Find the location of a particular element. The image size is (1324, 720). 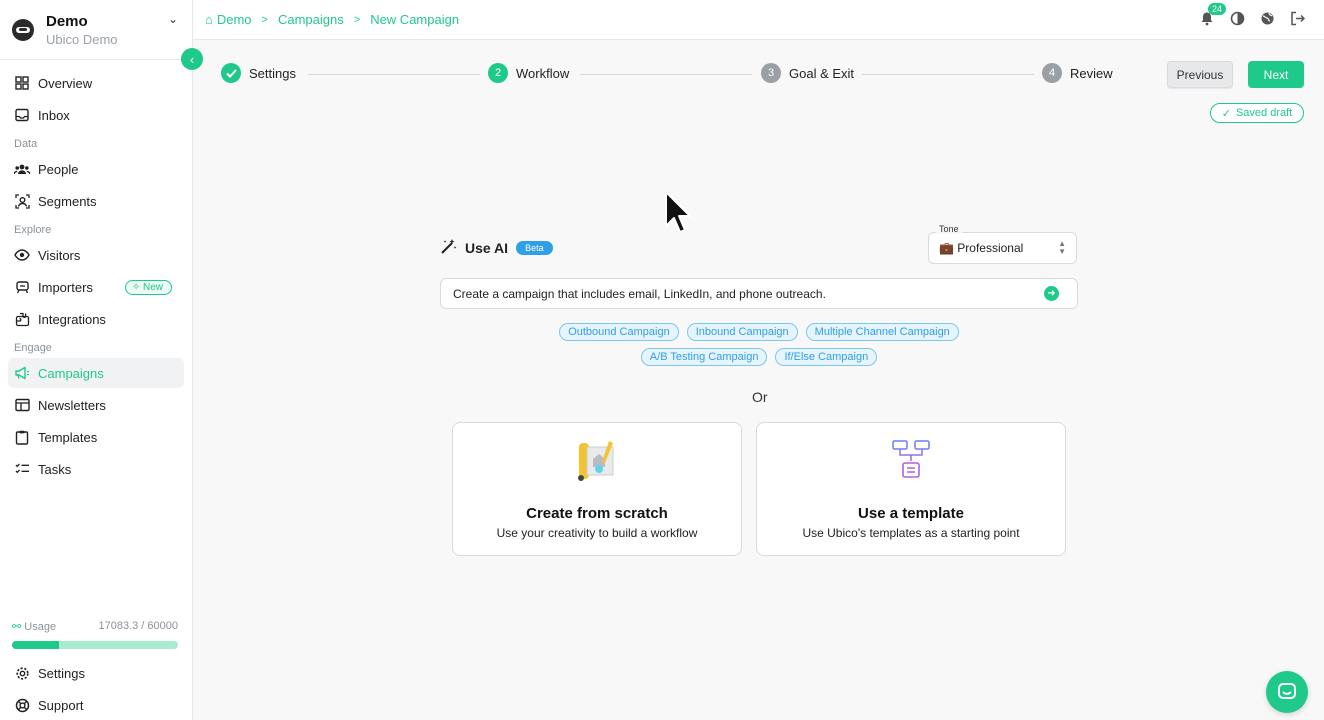

card-subtitle: Use your creativity to build a workflow is located at coordinates (597, 533).